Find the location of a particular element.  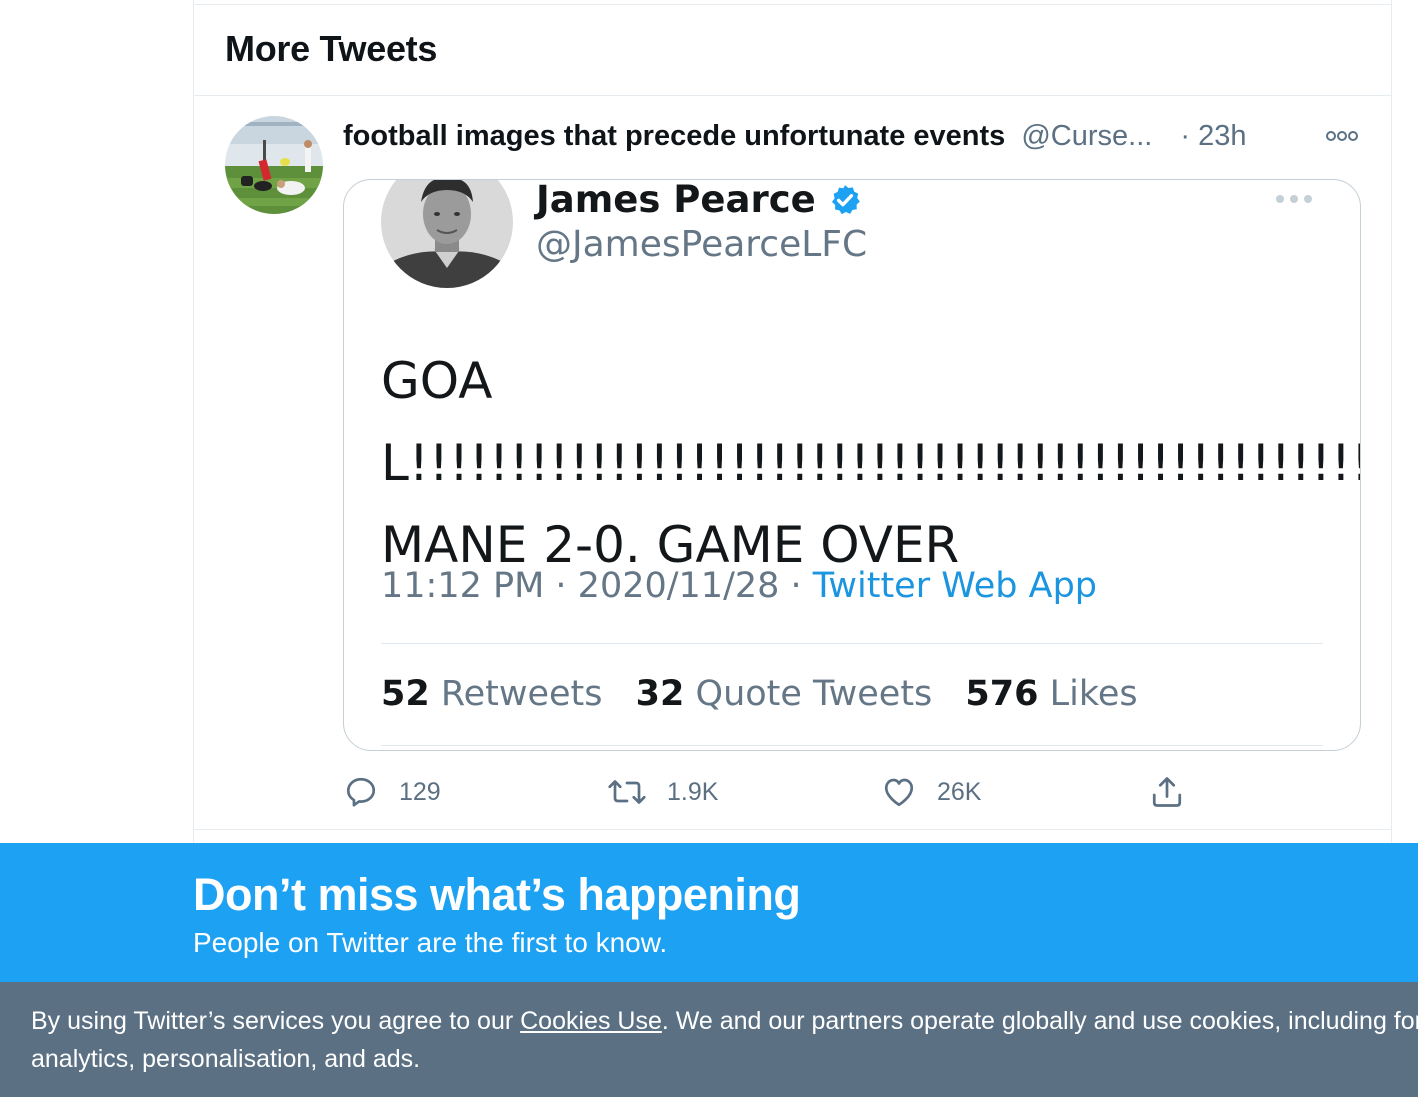

more-dots-icon is located at coordinates (1342, 136).